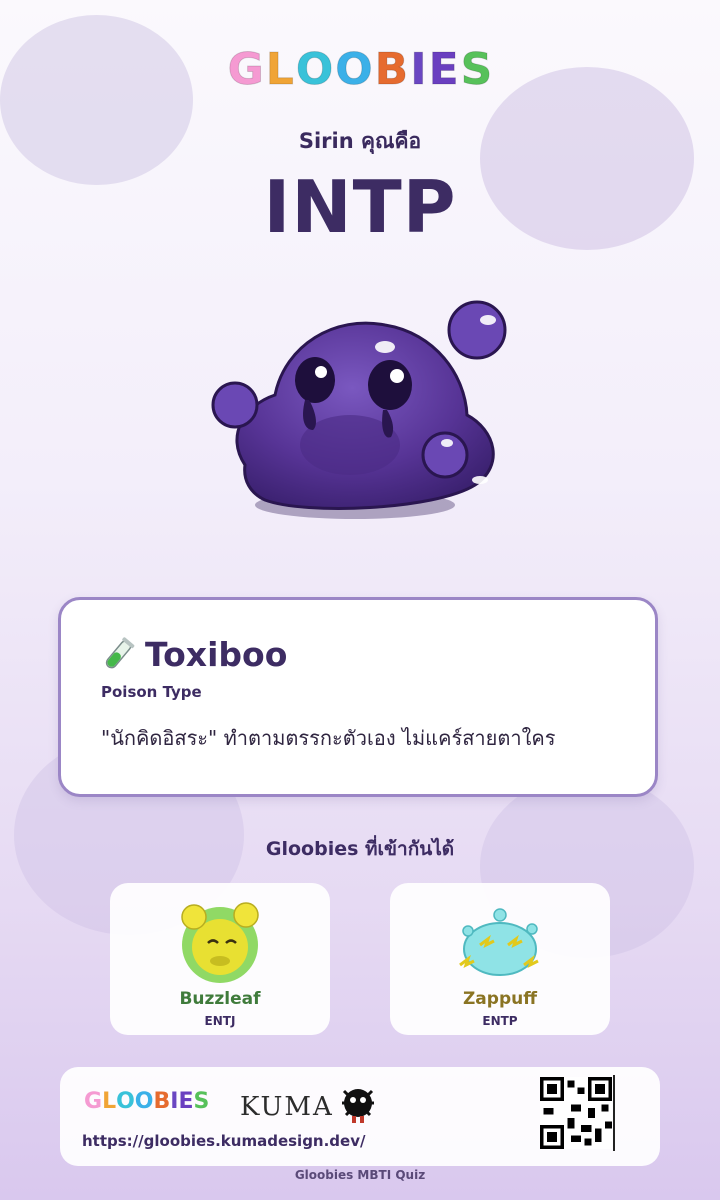  I want to click on compatible-card-zappuff: Zappuff ENTP, so click(500, 959).